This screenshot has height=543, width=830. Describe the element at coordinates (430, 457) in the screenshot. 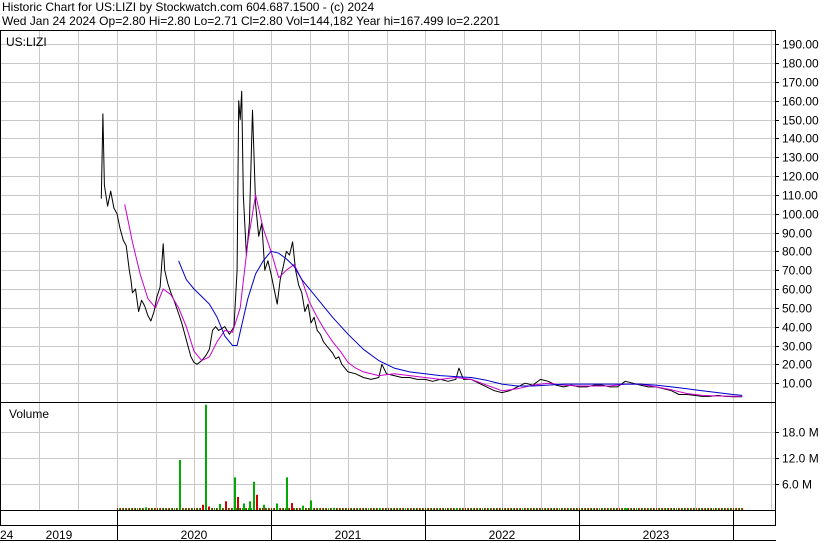

I see `volume-bars` at that location.